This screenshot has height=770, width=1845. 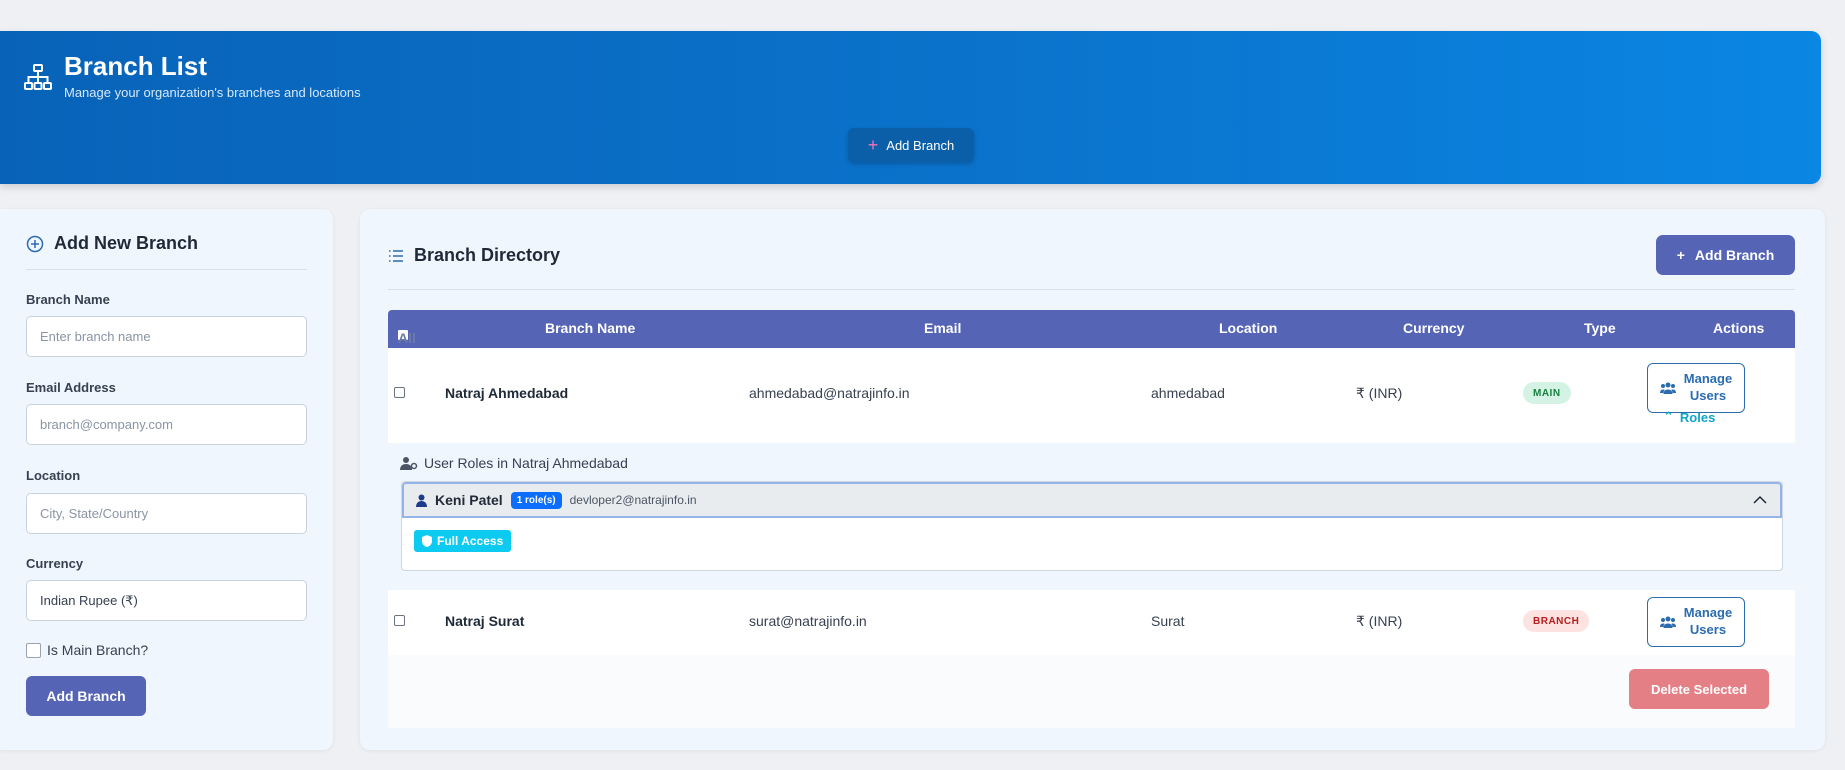 What do you see at coordinates (126, 243) in the screenshot?
I see `form-title: Add New Branch` at bounding box center [126, 243].